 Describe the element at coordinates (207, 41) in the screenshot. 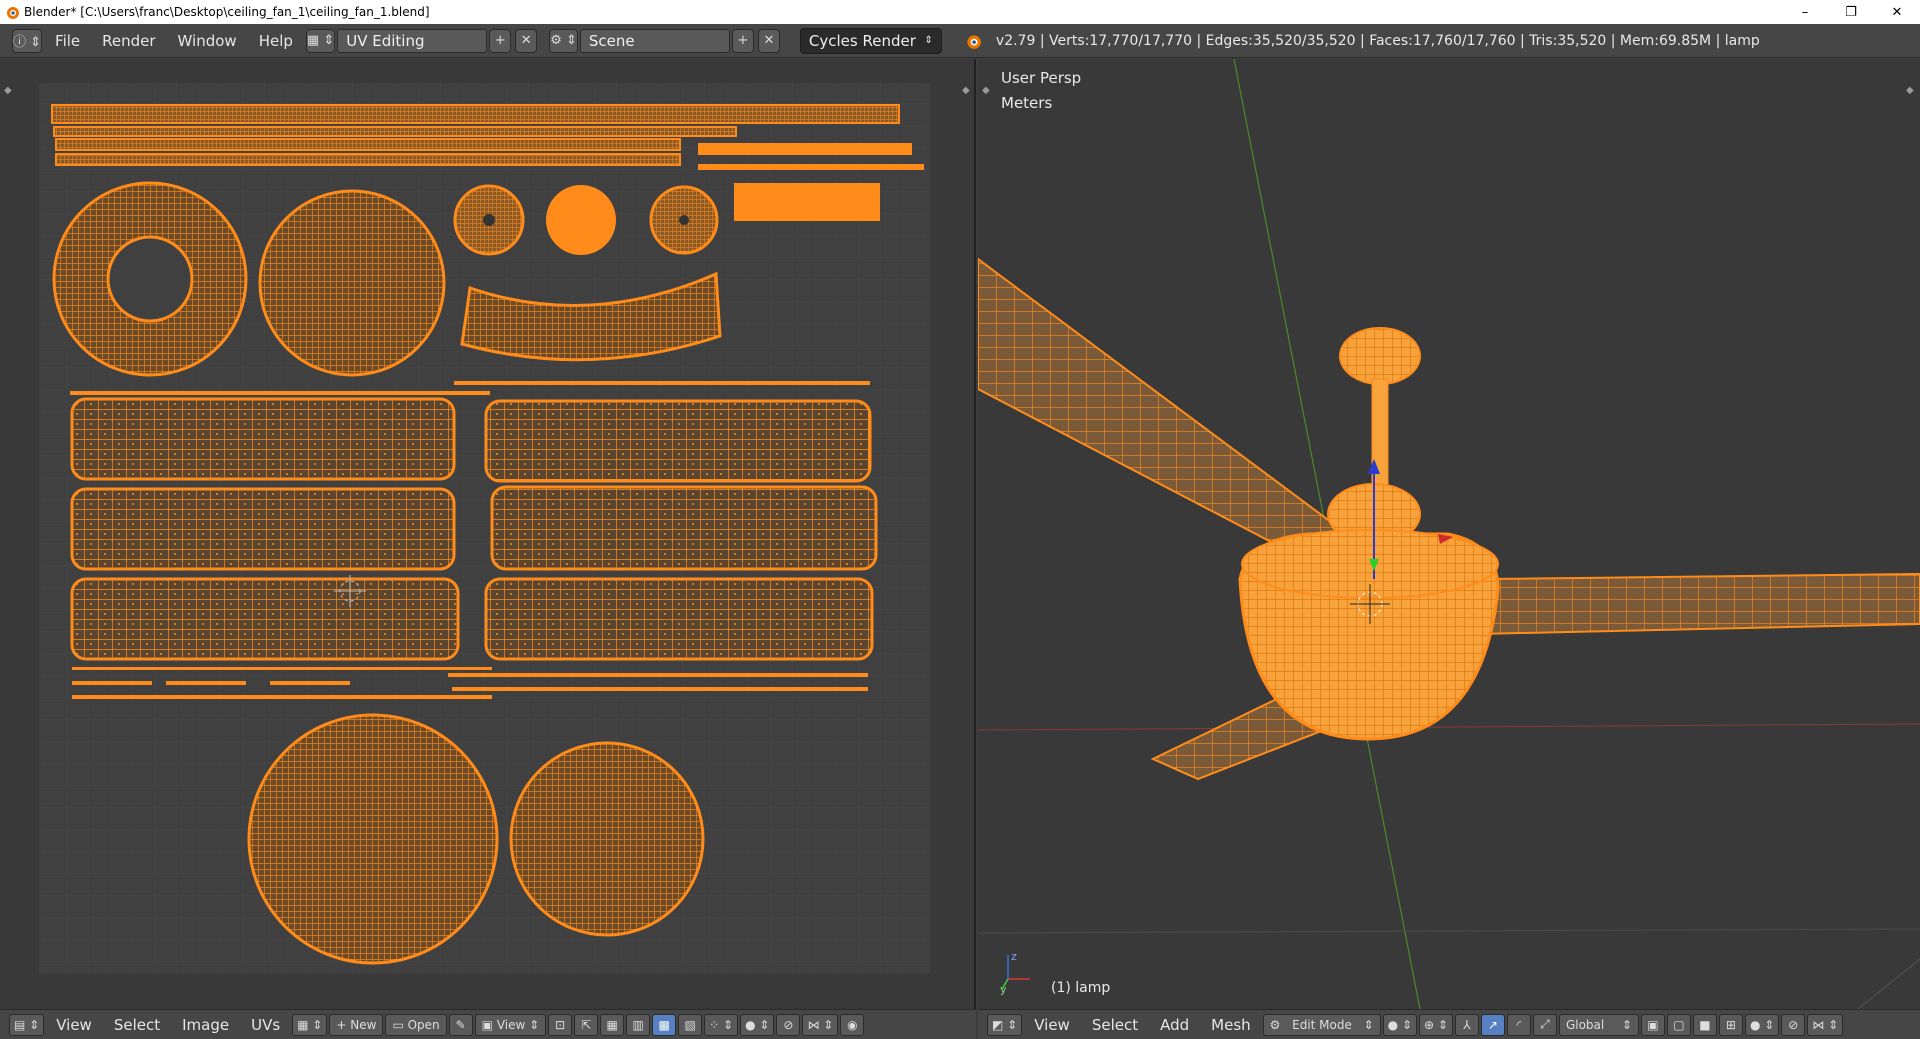

I see `menu-window: Window` at that location.